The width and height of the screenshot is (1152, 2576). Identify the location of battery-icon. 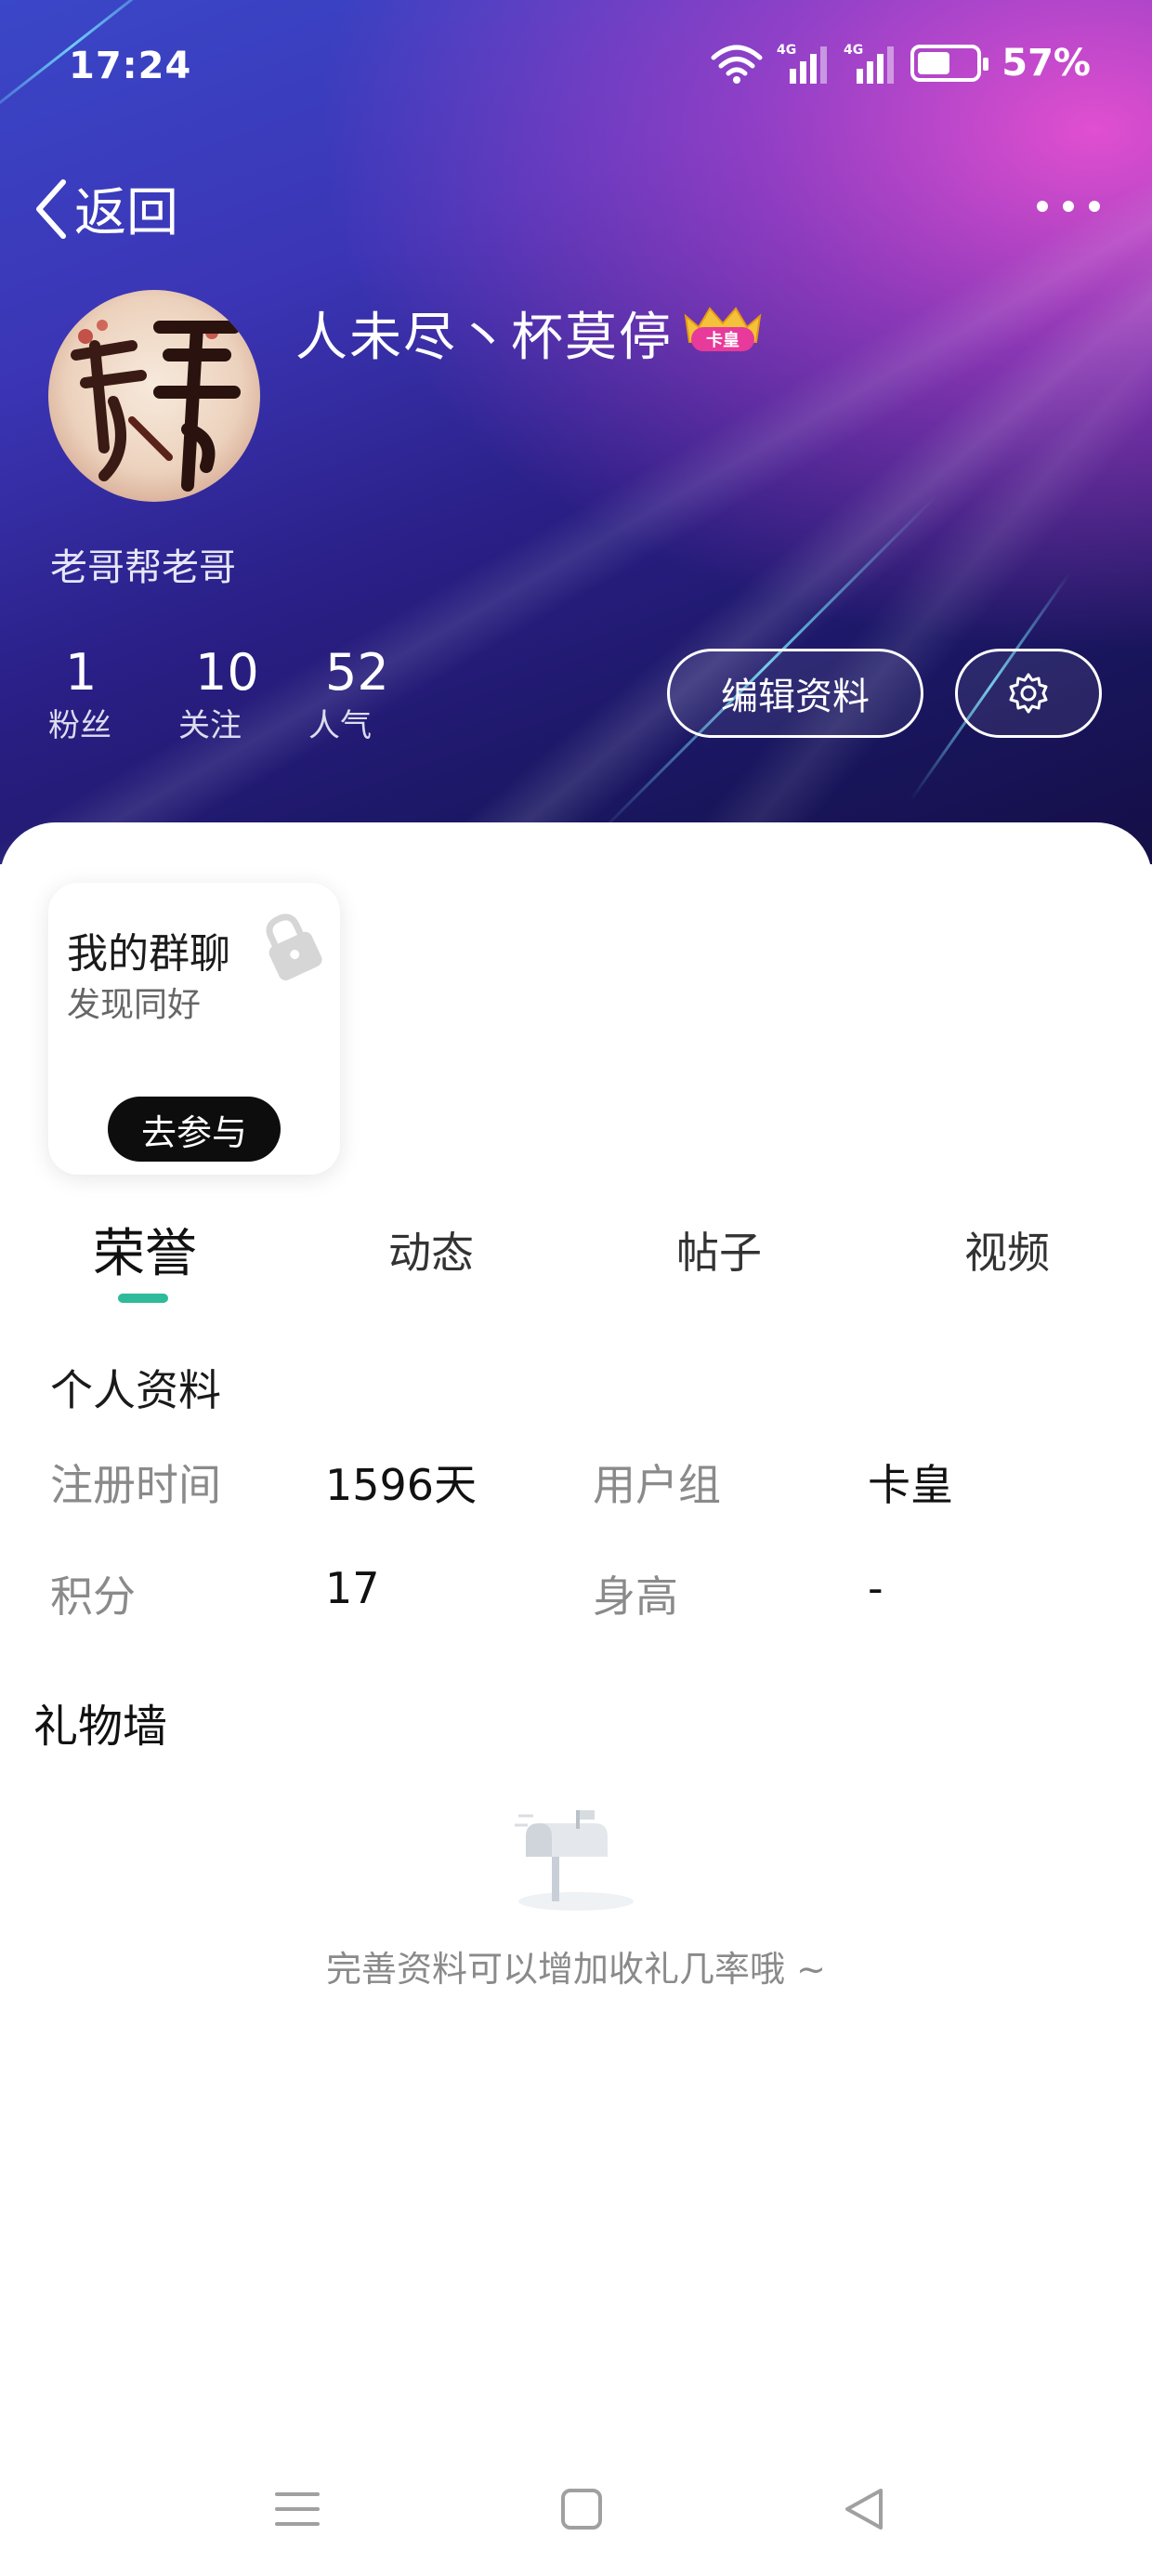
(949, 63).